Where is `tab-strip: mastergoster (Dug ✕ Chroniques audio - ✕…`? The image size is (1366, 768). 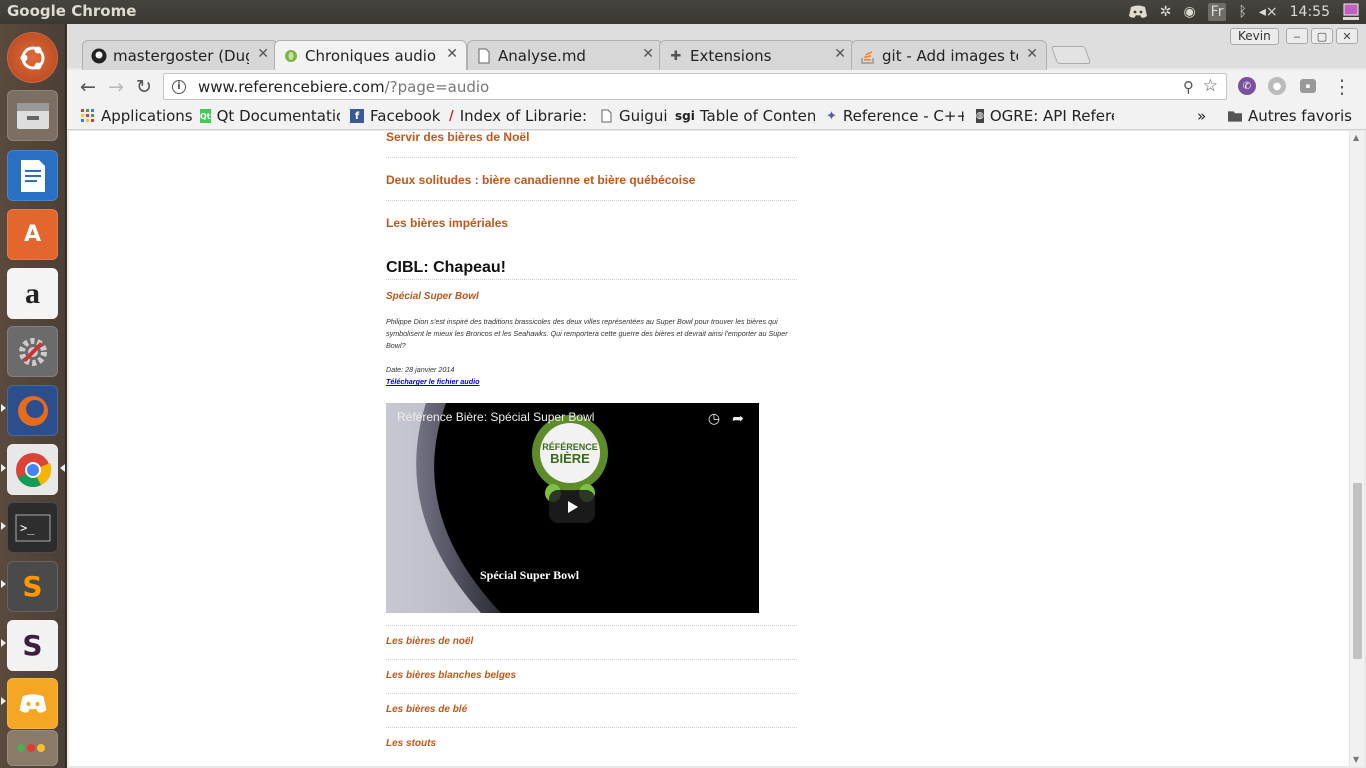
tab-strip: mastergoster (Dug ✕ Chroniques audio - ✕… is located at coordinates (716, 47).